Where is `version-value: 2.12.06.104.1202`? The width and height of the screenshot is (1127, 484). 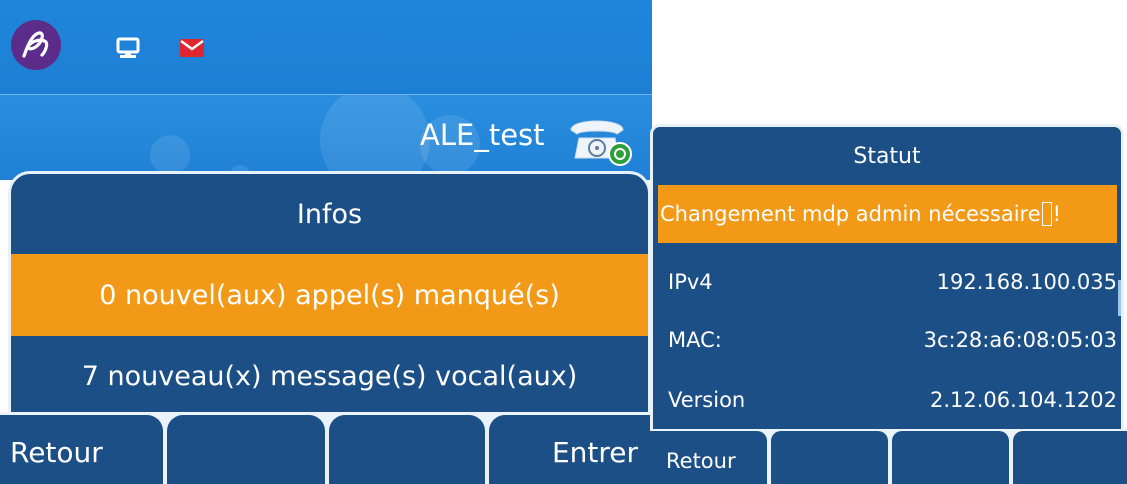
version-value: 2.12.06.104.1202 is located at coordinates (1023, 400).